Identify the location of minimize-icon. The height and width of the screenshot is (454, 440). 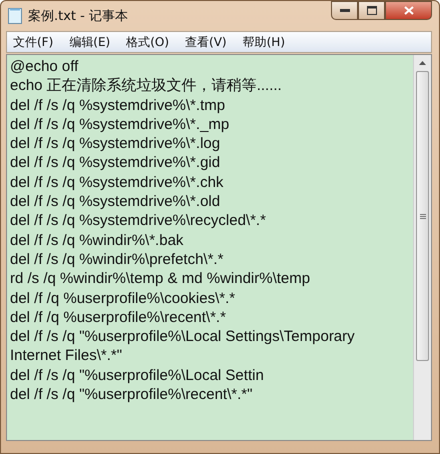
(345, 10).